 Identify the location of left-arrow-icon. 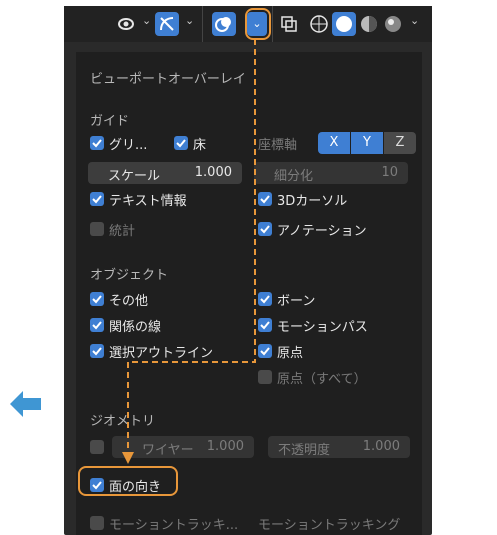
(26, 406).